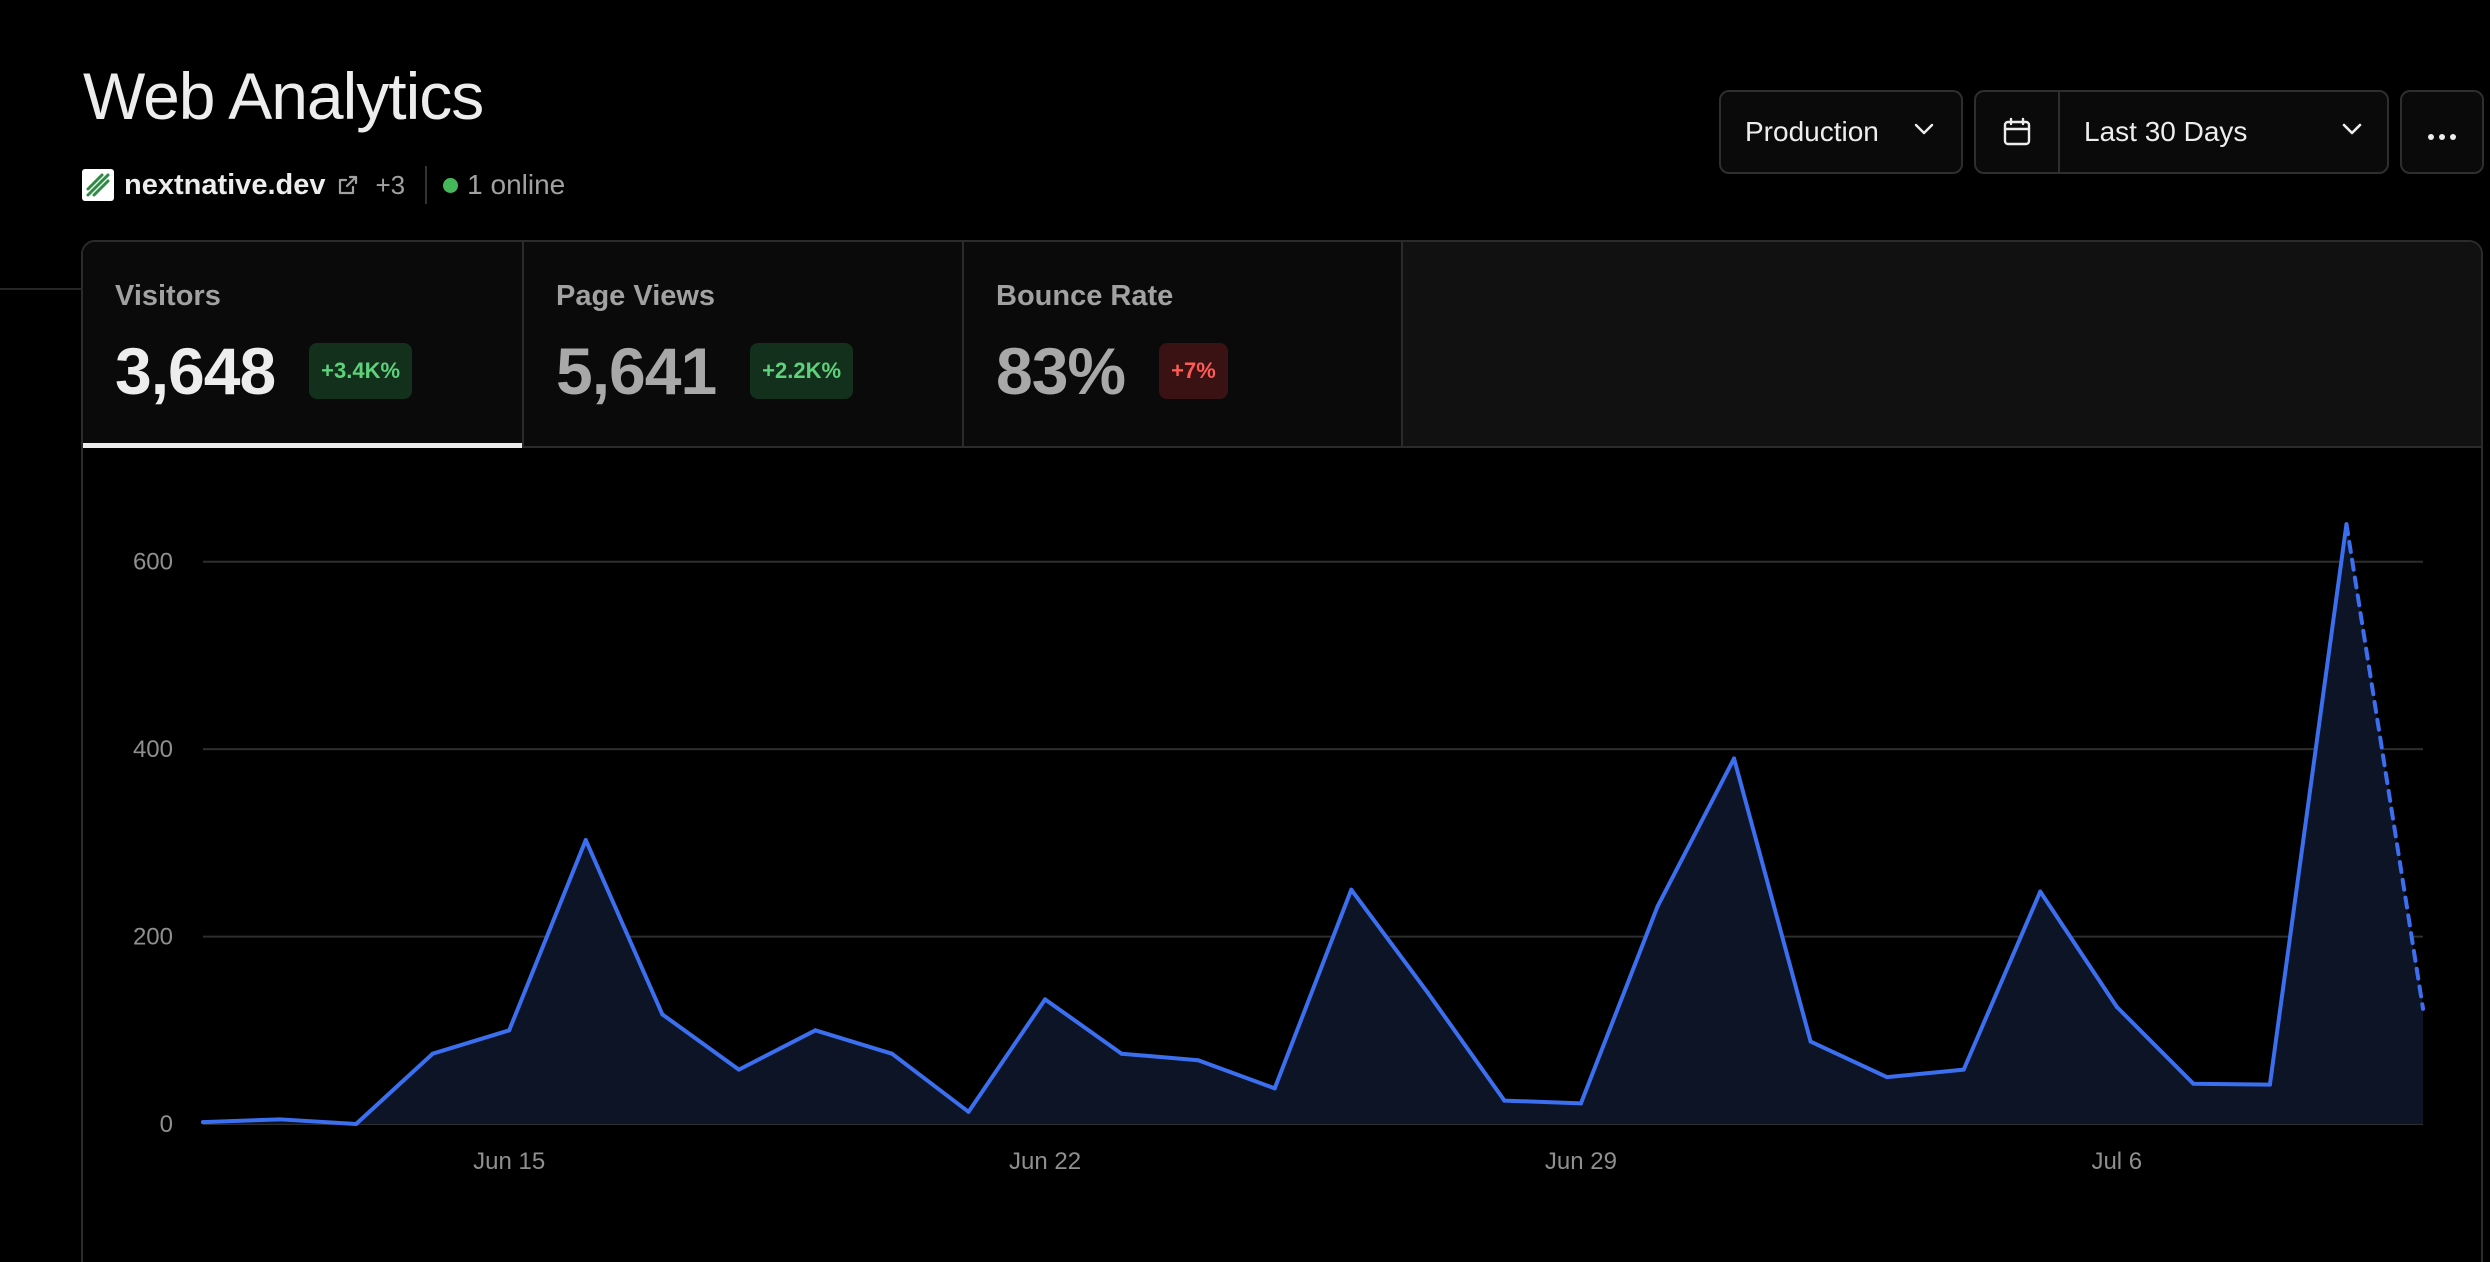  I want to click on tab-page-views: Page Views 5,641 +2.2K%, so click(744, 344).